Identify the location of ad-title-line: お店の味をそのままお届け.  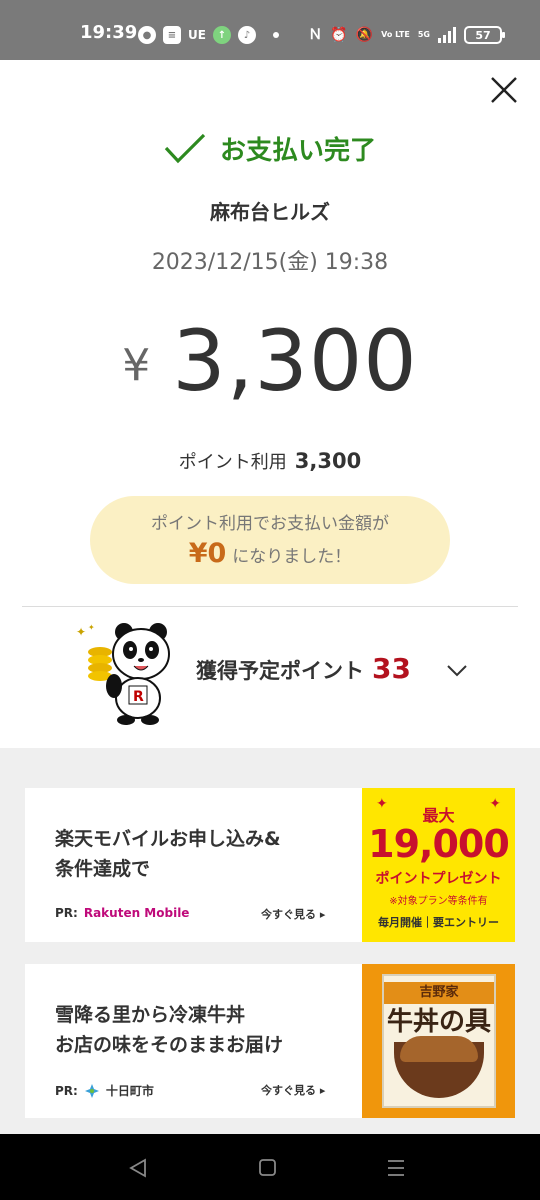
(169, 1045).